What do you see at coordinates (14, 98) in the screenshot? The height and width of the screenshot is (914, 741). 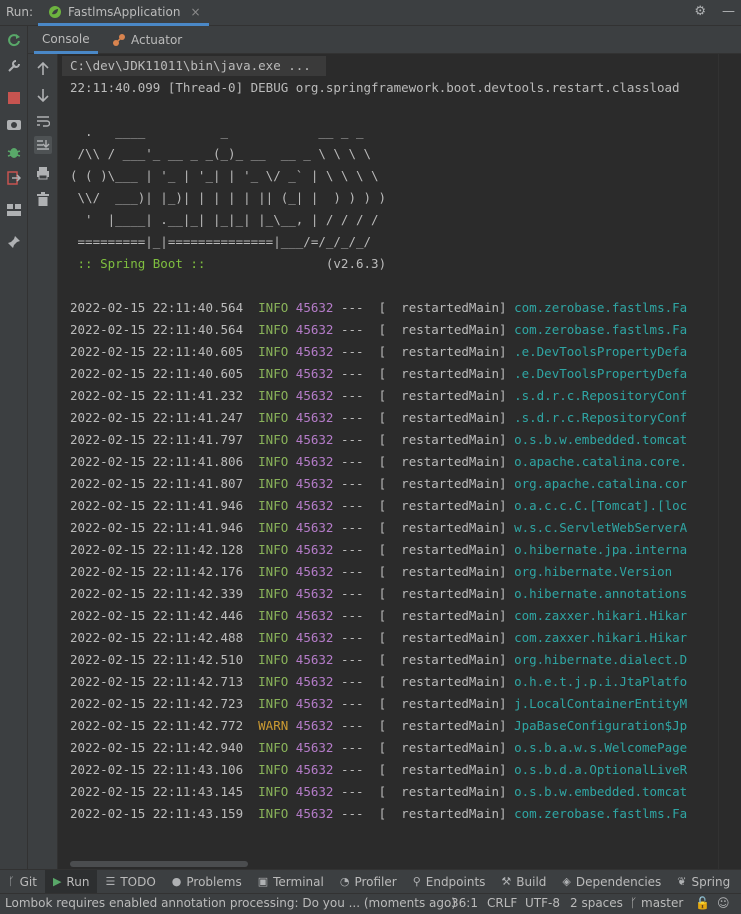 I see `stop-icon` at bounding box center [14, 98].